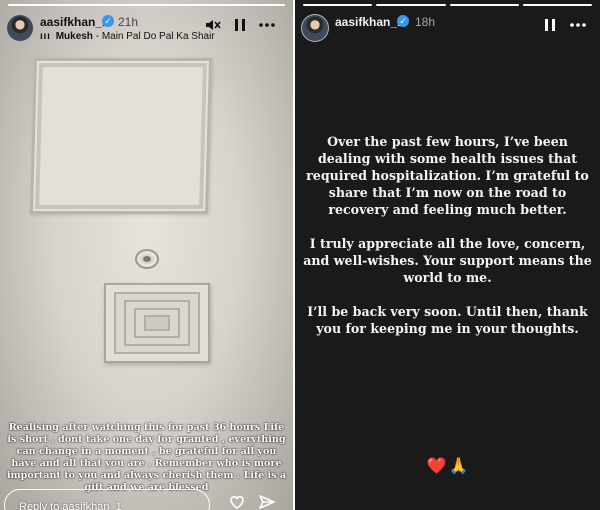 The width and height of the screenshot is (600, 510). What do you see at coordinates (107, 499) in the screenshot?
I see `reply-input: Reply to aasifkhan_1` at bounding box center [107, 499].